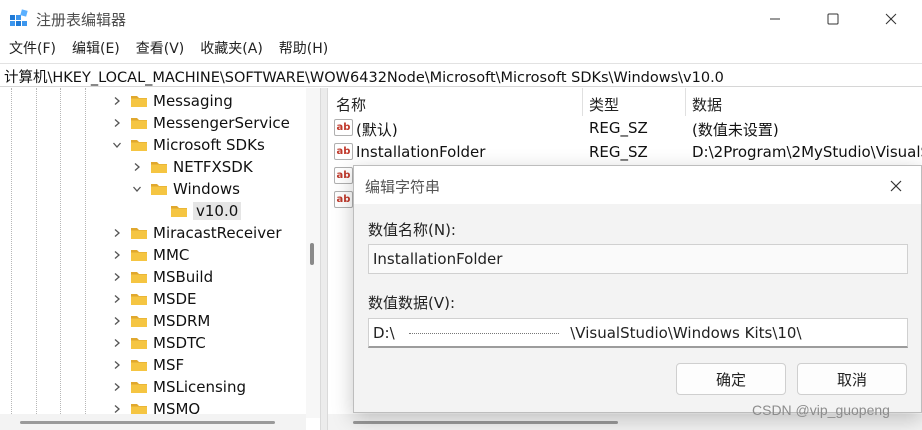 Image resolution: width=922 pixels, height=430 pixels. I want to click on title-bar: 注册表编辑器, so click(461, 19).